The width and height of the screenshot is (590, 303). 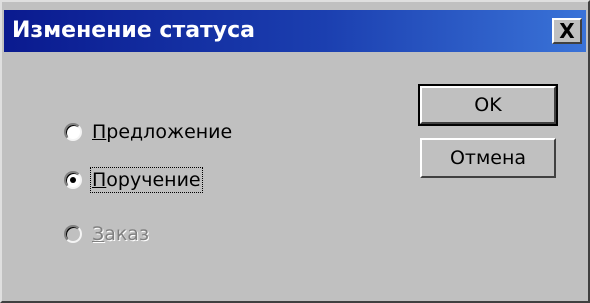 I want to click on window-title: Изменение статуса, so click(x=134, y=30).